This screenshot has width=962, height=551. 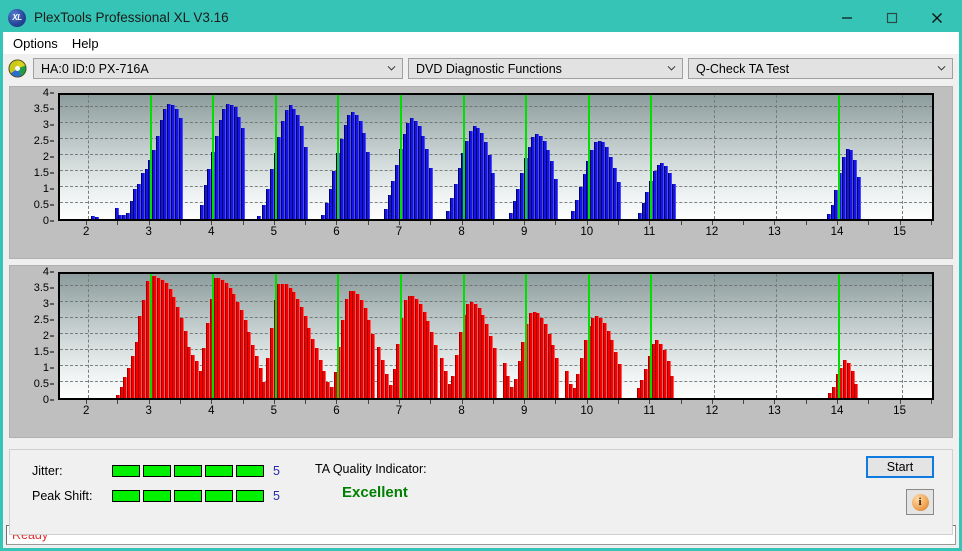 What do you see at coordinates (95, 68) in the screenshot?
I see `drive-select-value: HA:0 ID:0 PX-716A` at bounding box center [95, 68].